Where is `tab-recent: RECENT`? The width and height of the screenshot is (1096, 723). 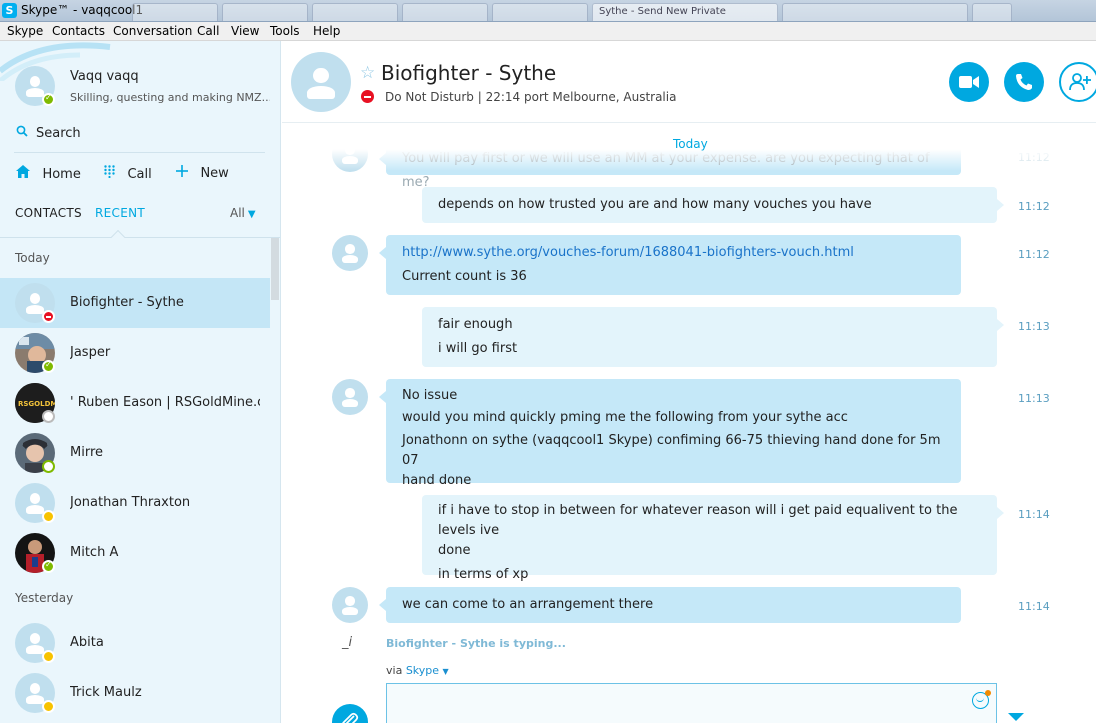
tab-recent: RECENT is located at coordinates (120, 213).